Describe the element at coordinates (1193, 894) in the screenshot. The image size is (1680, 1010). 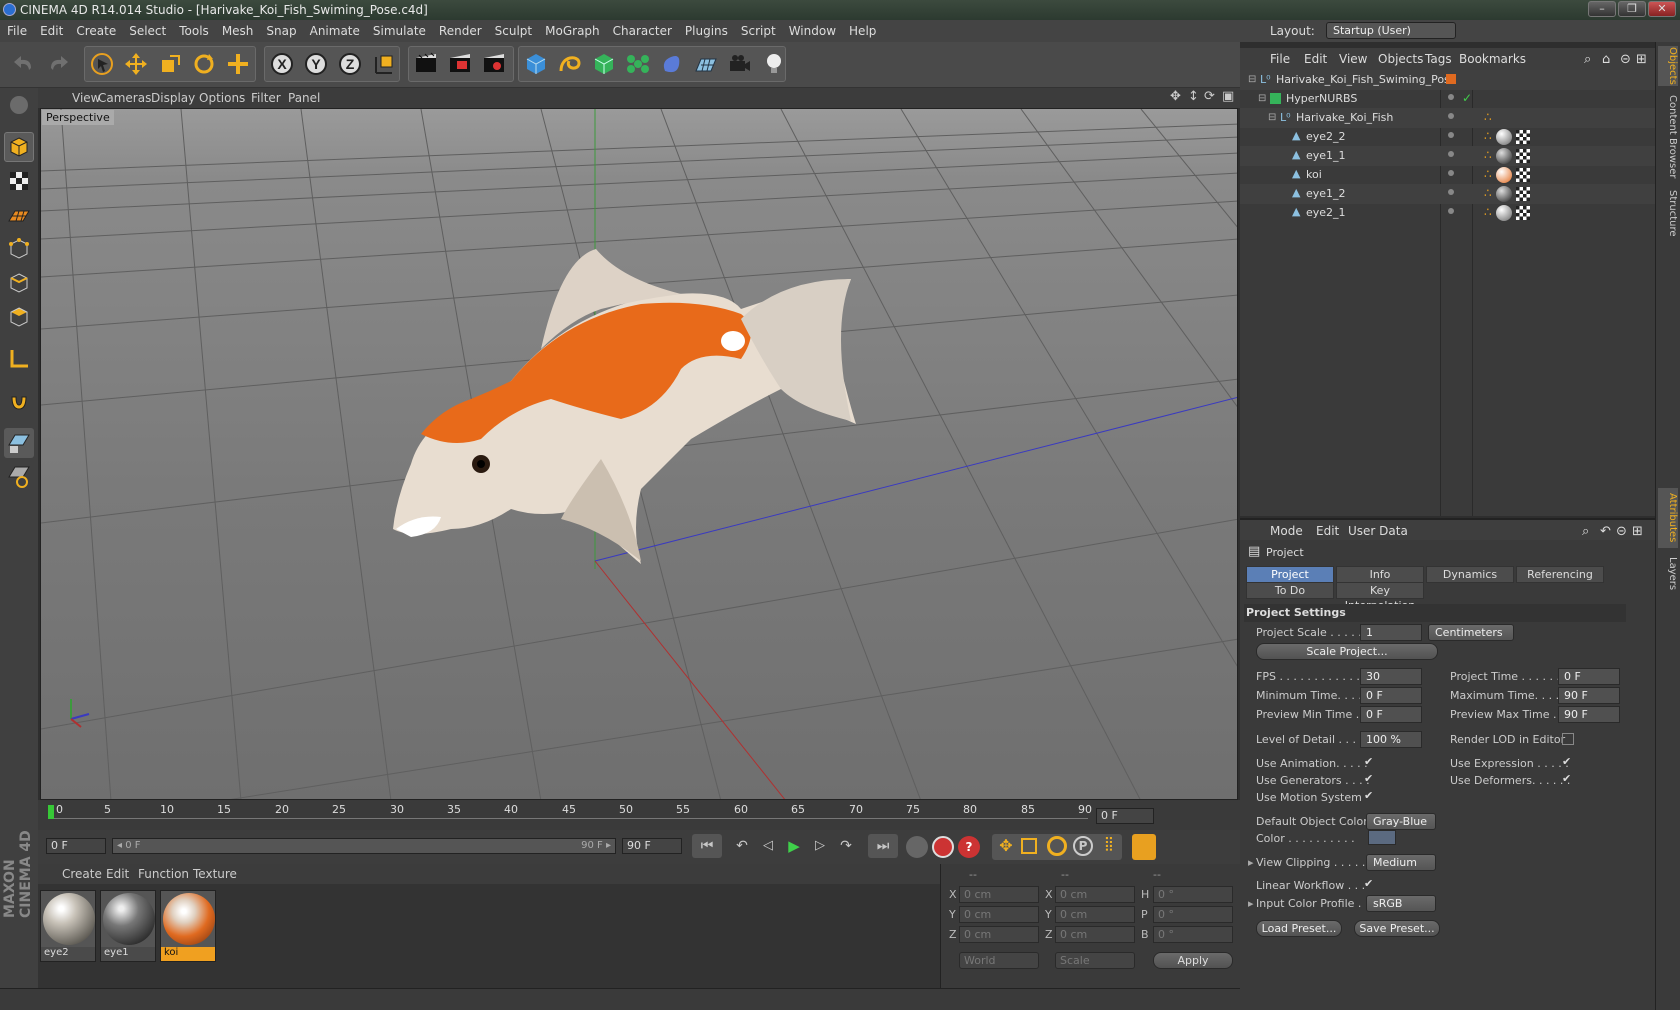
I see `rotation-h-field: 0 °` at that location.